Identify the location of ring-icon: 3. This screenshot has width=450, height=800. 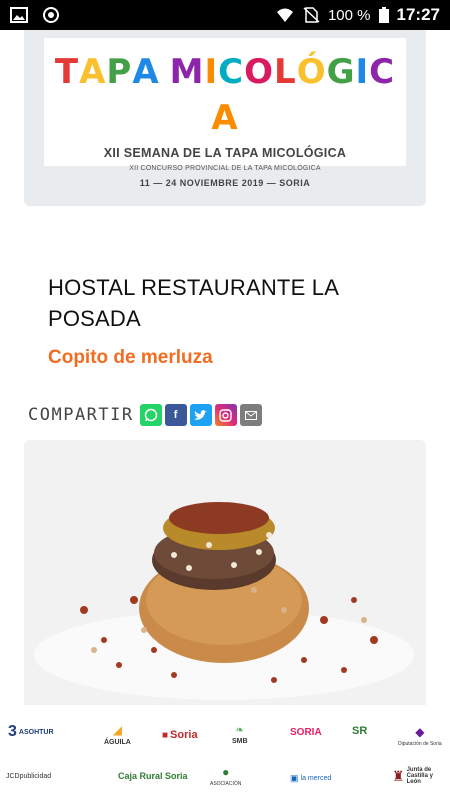
(12, 731).